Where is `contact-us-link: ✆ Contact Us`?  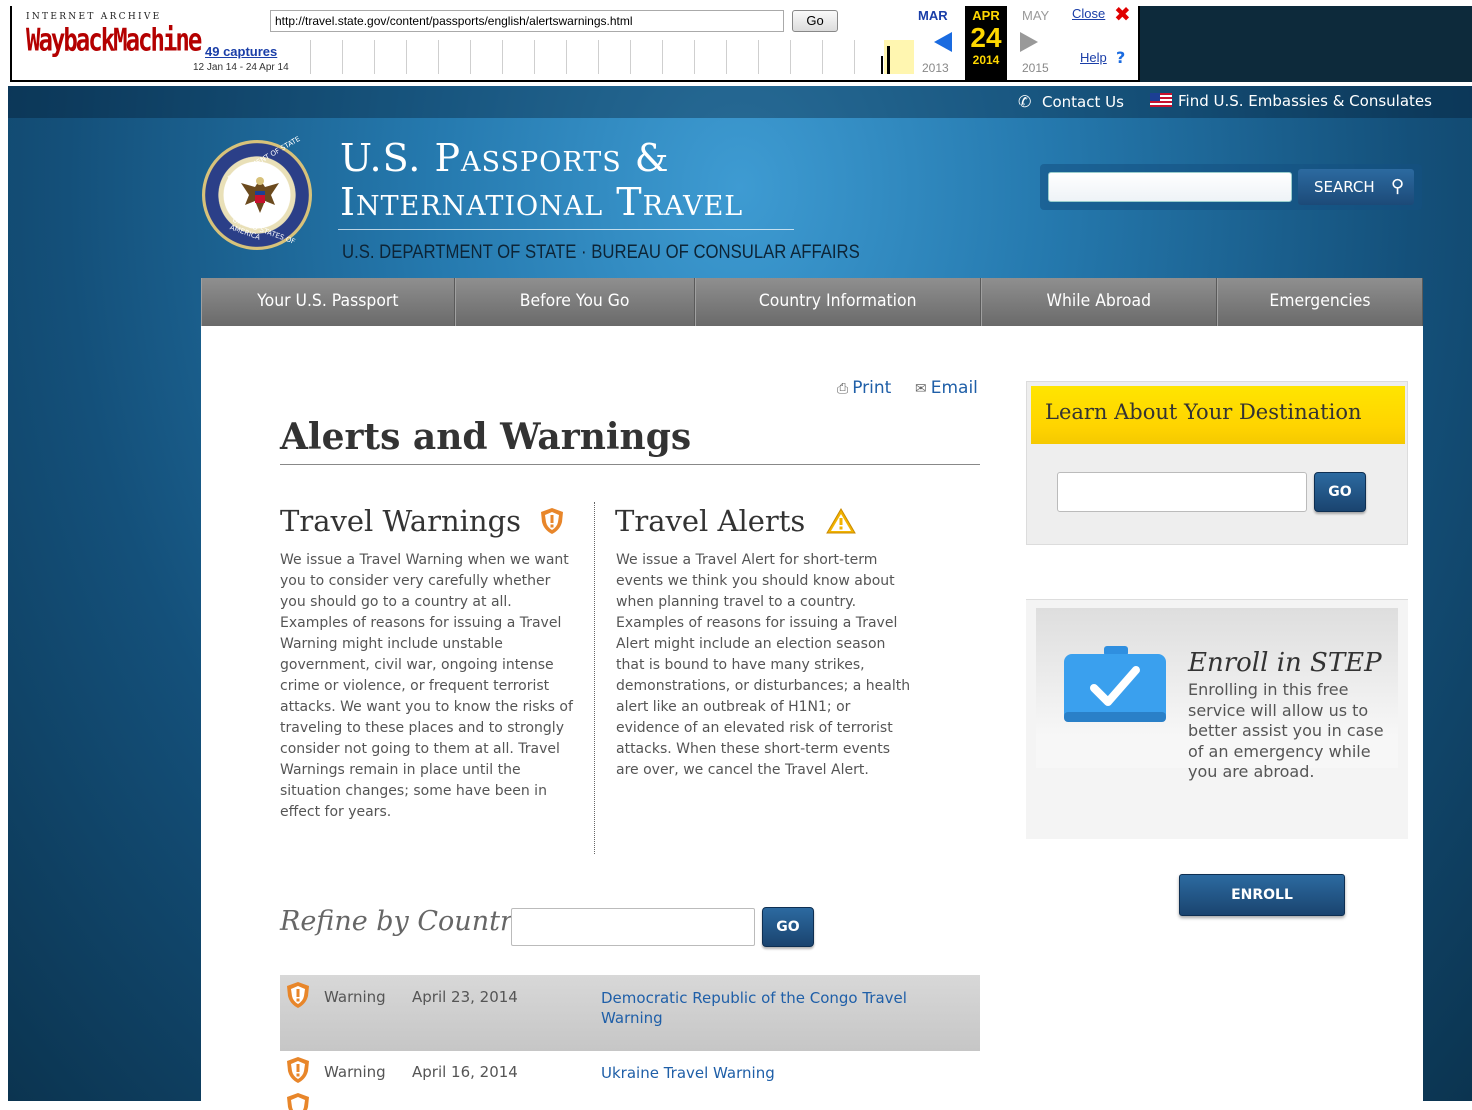
contact-us-link: ✆ Contact Us is located at coordinates (1071, 101).